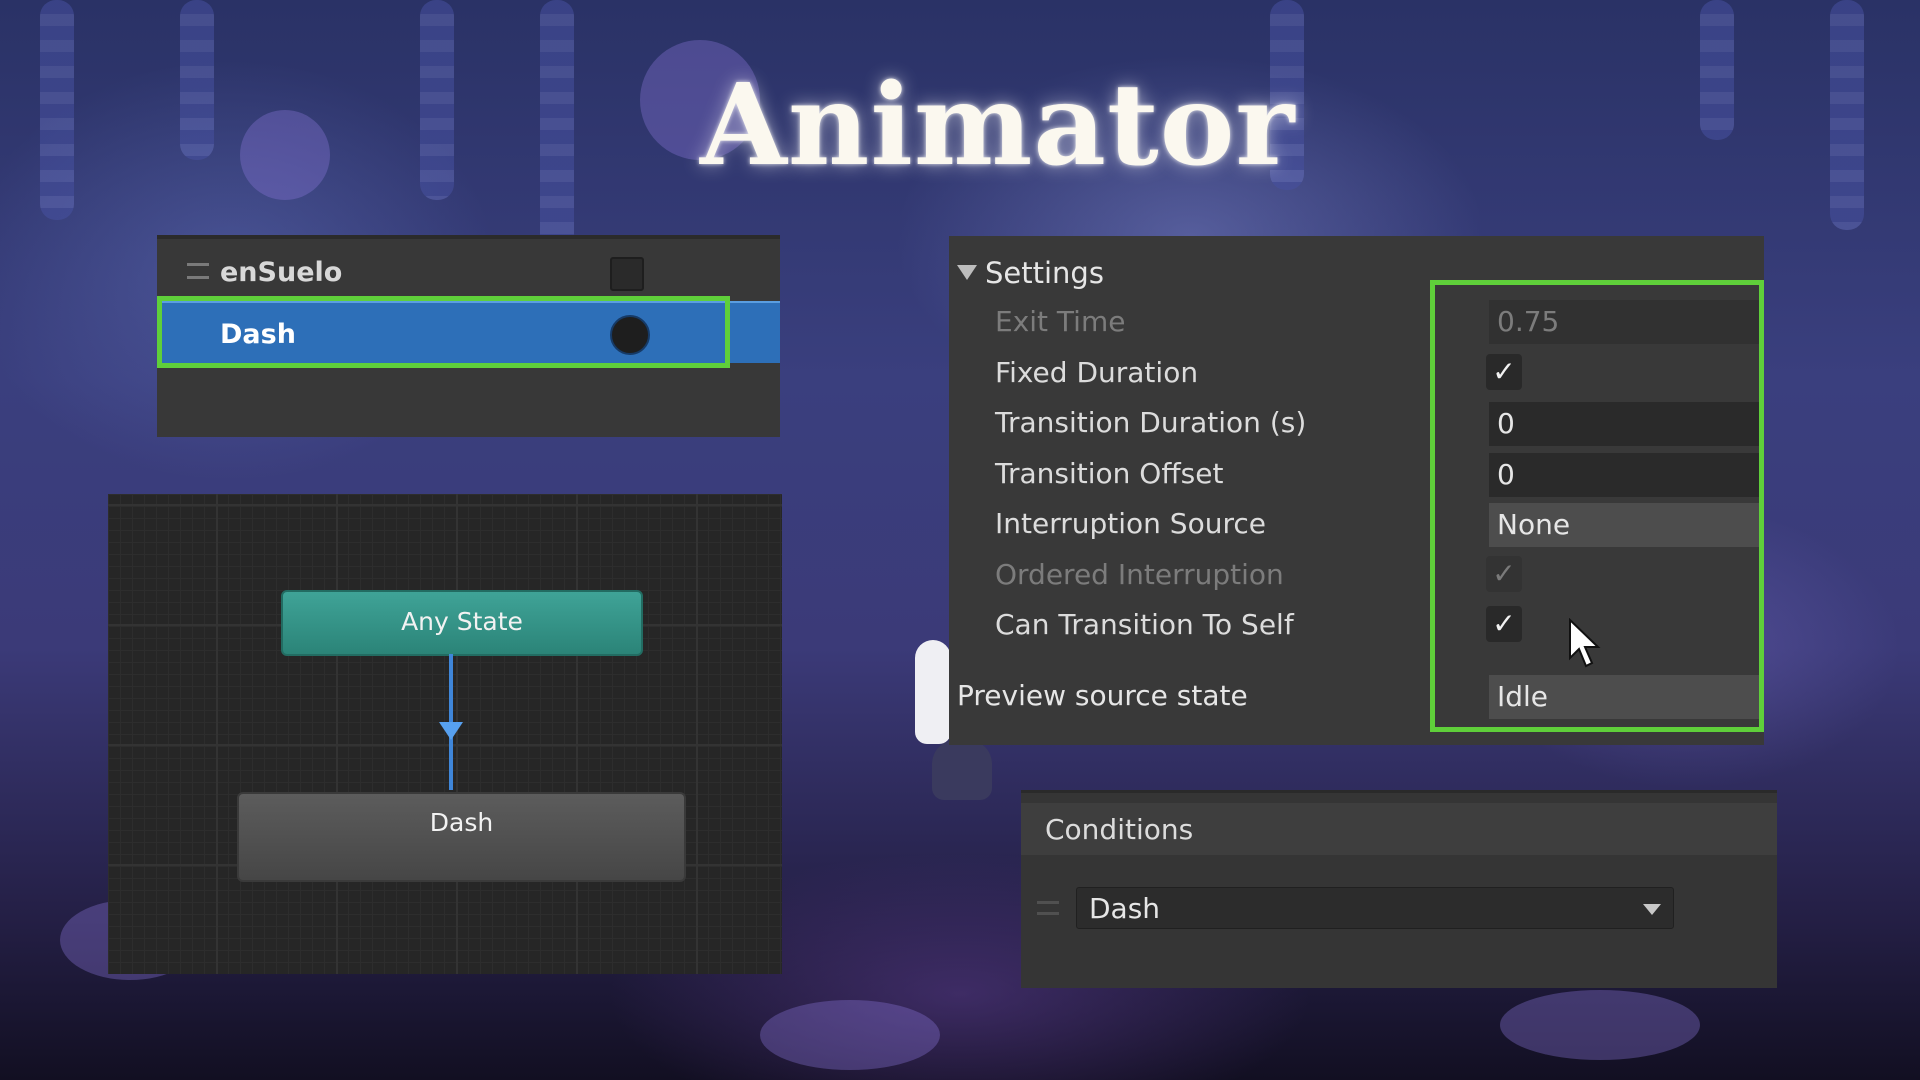 Image resolution: width=1920 pixels, height=1080 pixels. Describe the element at coordinates (627, 274) in the screenshot. I see `bool-checkbox` at that location.